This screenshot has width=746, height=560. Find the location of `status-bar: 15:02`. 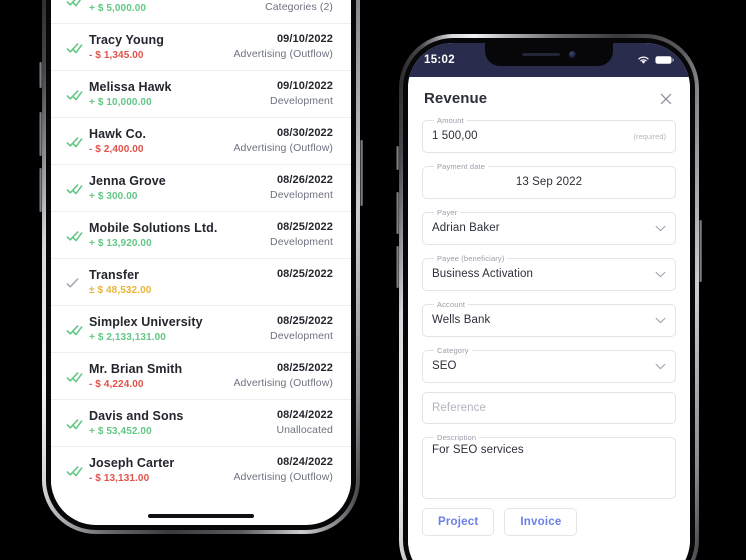

status-bar: 15:02 is located at coordinates (549, 60).